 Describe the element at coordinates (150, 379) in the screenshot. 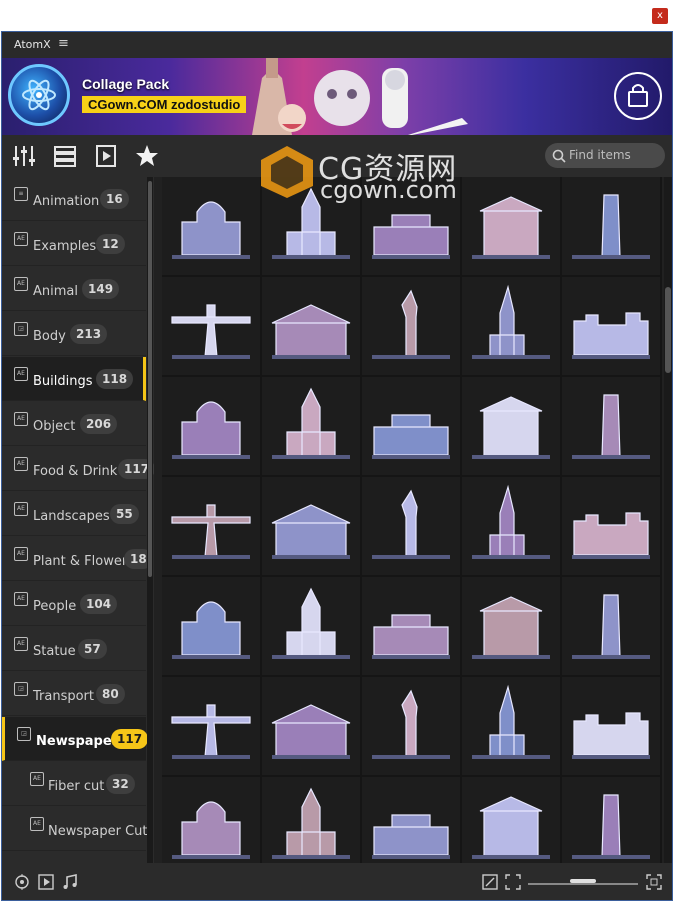

I see `sidebar-scroll-thumb` at that location.